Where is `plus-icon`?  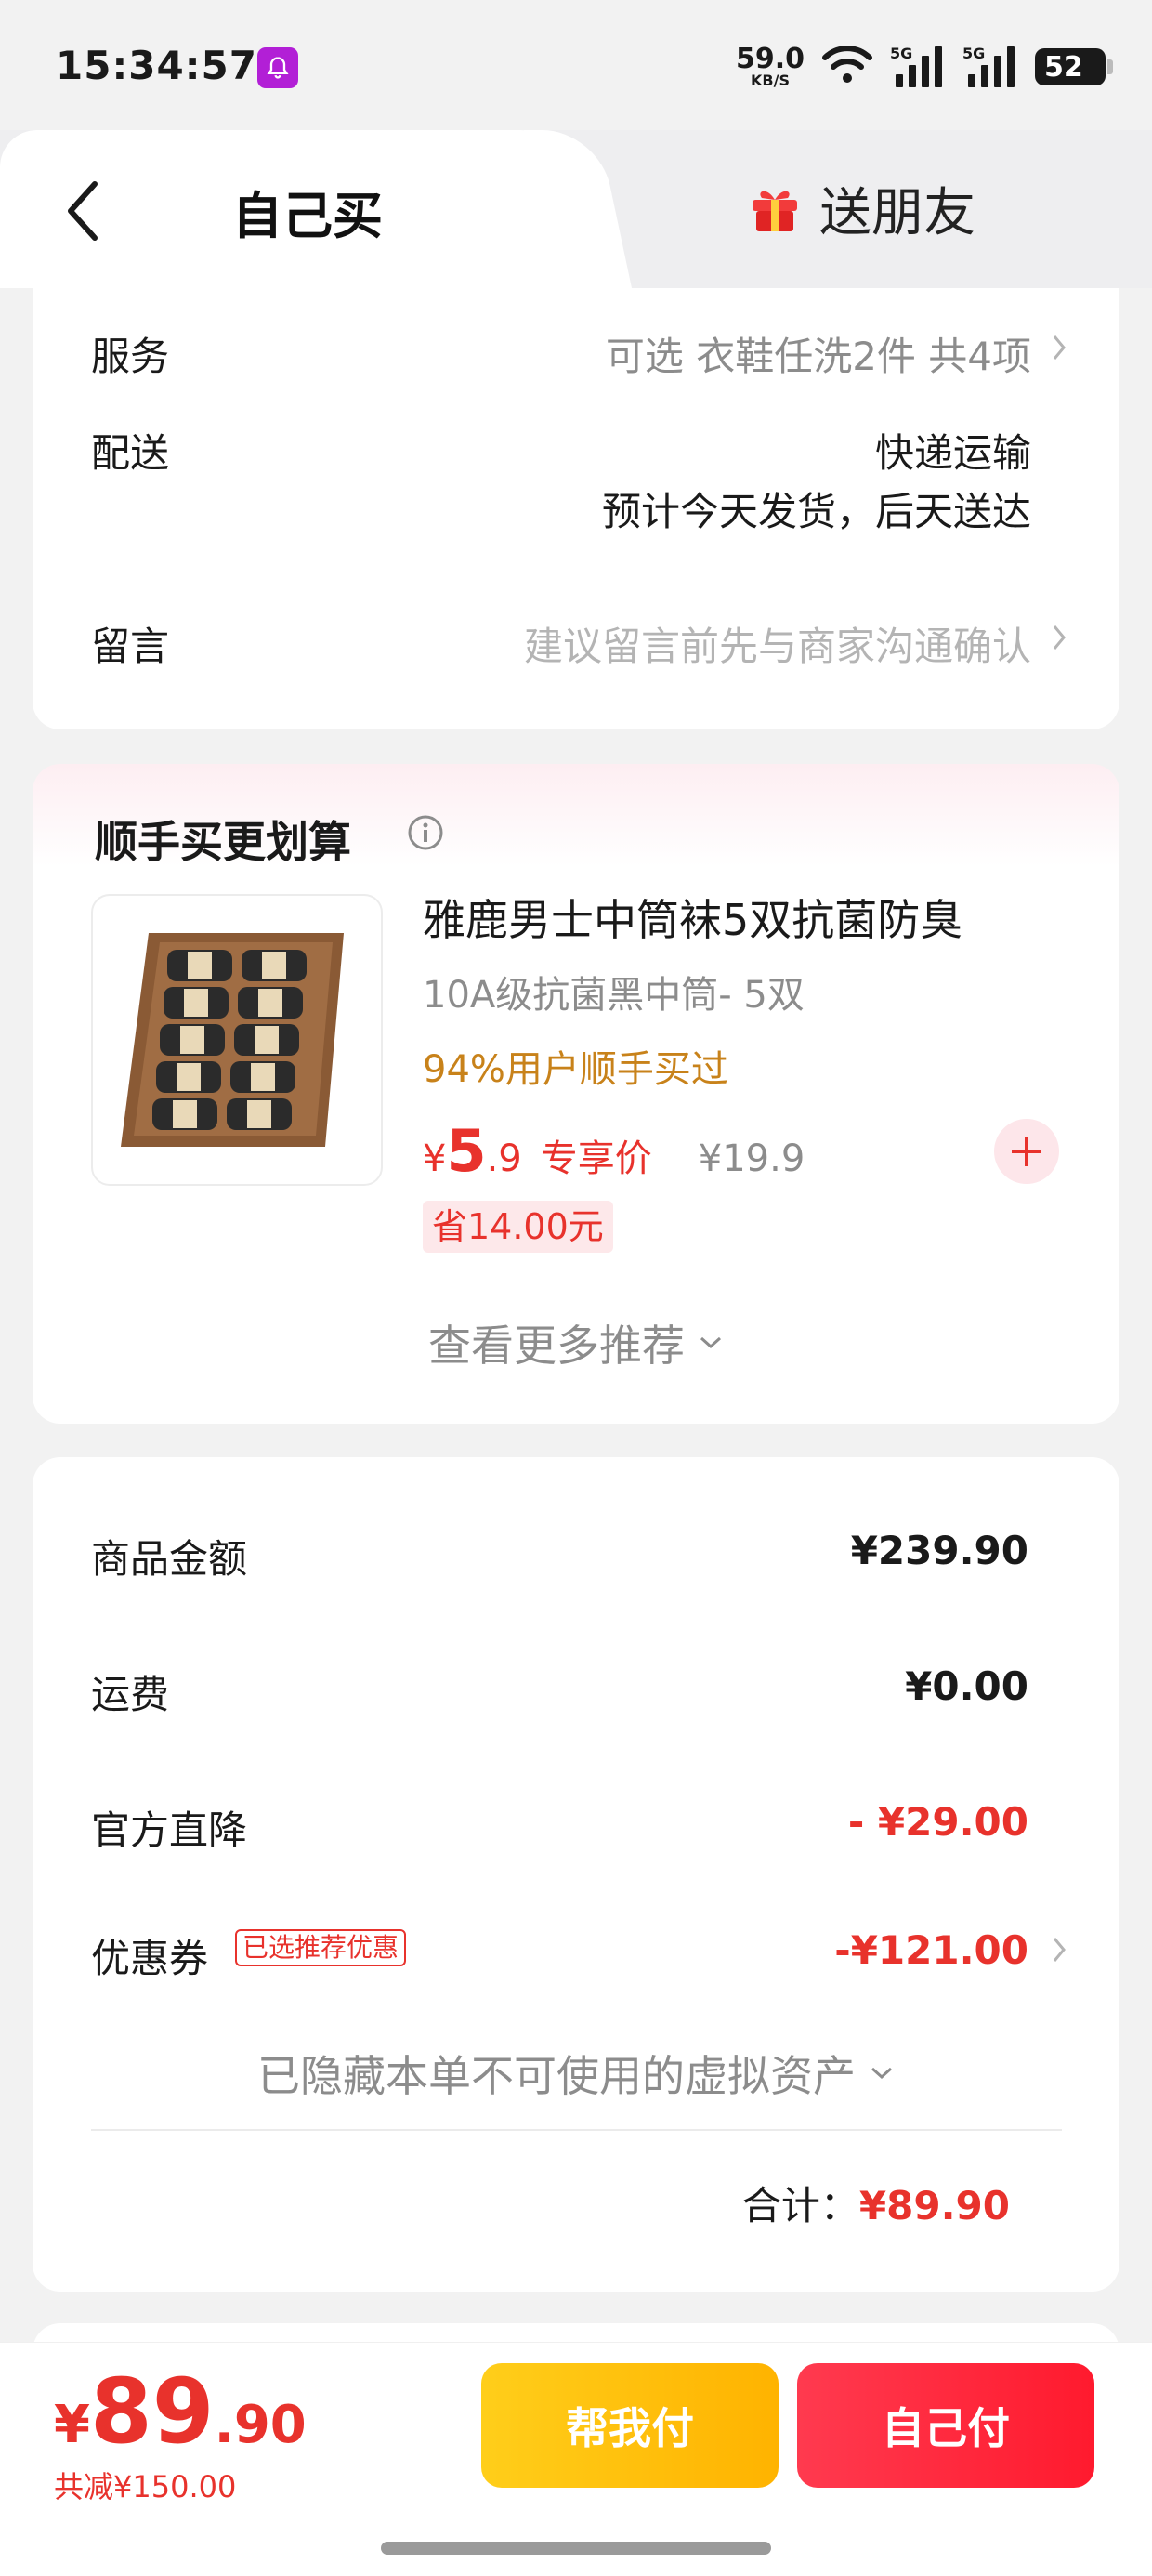 plus-icon is located at coordinates (1026, 1151).